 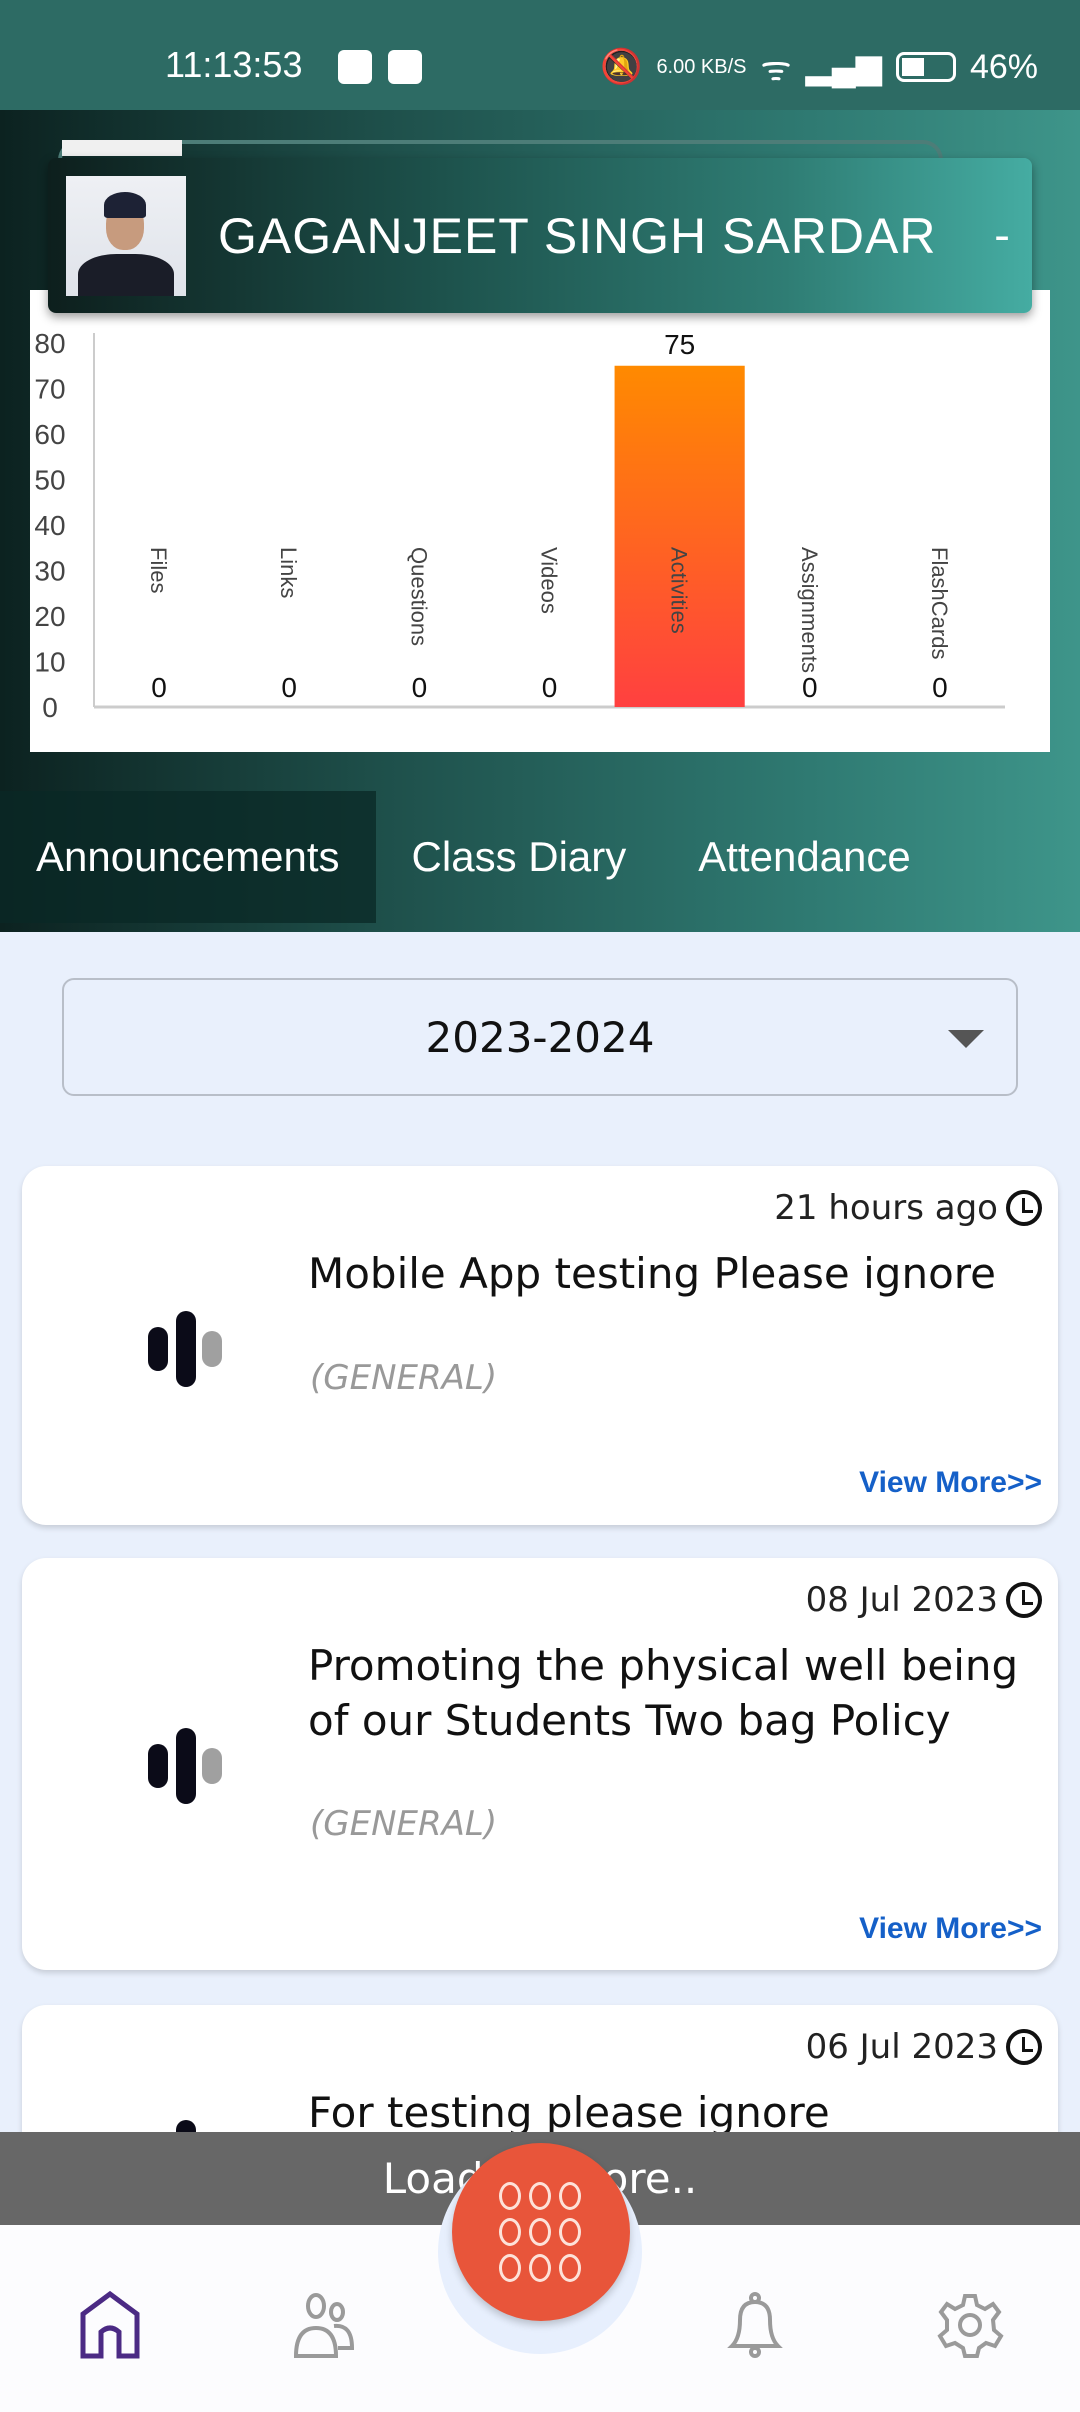 What do you see at coordinates (355, 67) in the screenshot?
I see `notification-icon` at bounding box center [355, 67].